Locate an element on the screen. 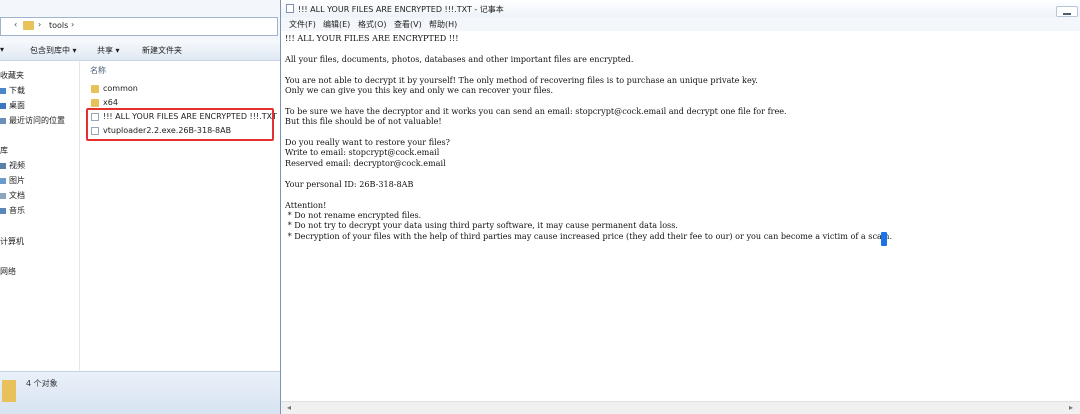 The width and height of the screenshot is (1080, 414). desktop-icon is located at coordinates (3, 105).